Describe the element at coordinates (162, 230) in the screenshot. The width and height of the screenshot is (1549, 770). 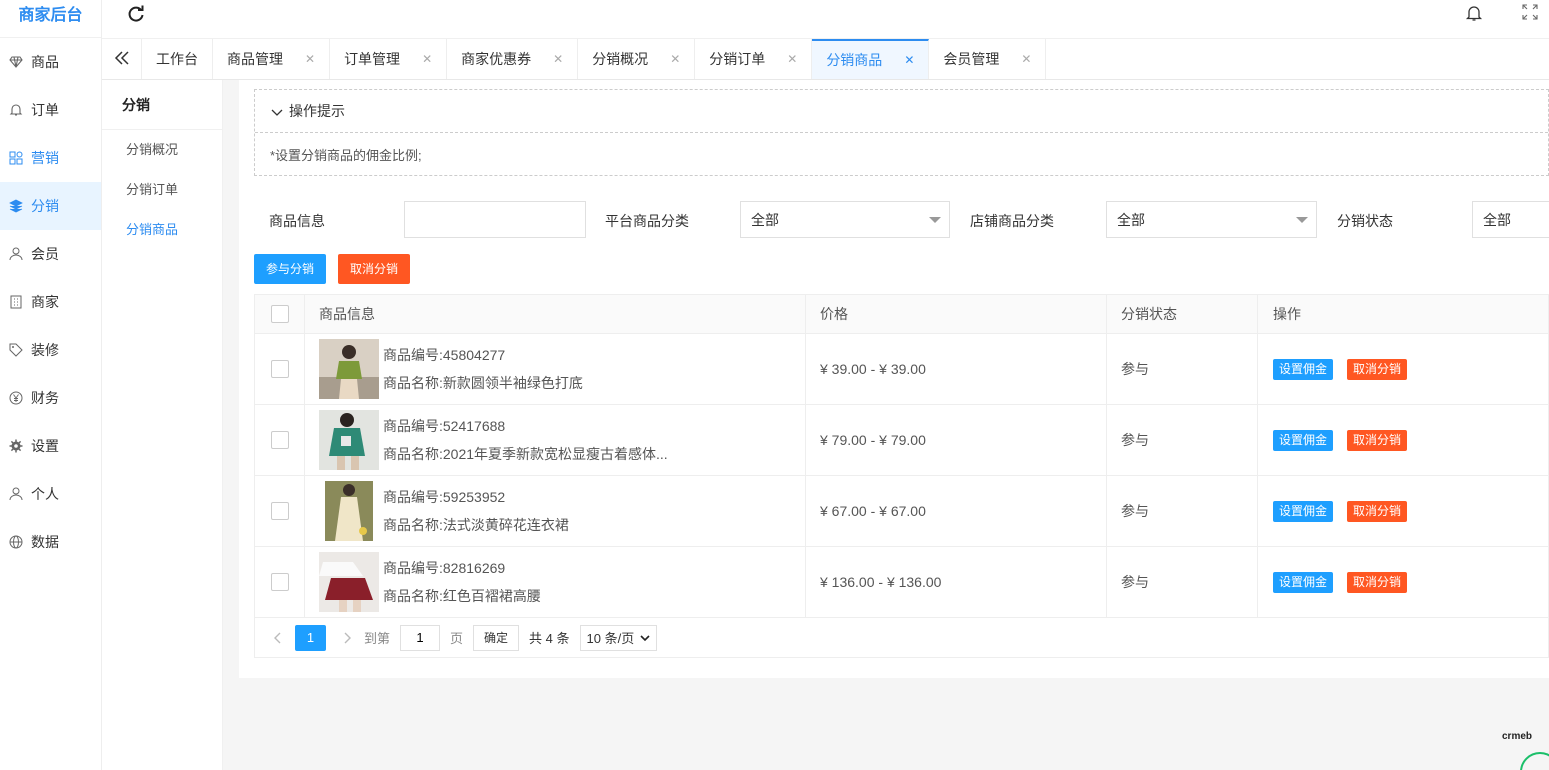
I see `submenu-item-goods: 分销商品` at that location.